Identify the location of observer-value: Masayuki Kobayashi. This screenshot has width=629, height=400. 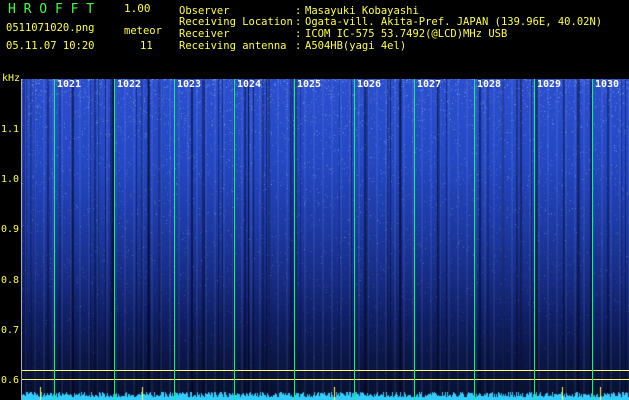
(362, 11).